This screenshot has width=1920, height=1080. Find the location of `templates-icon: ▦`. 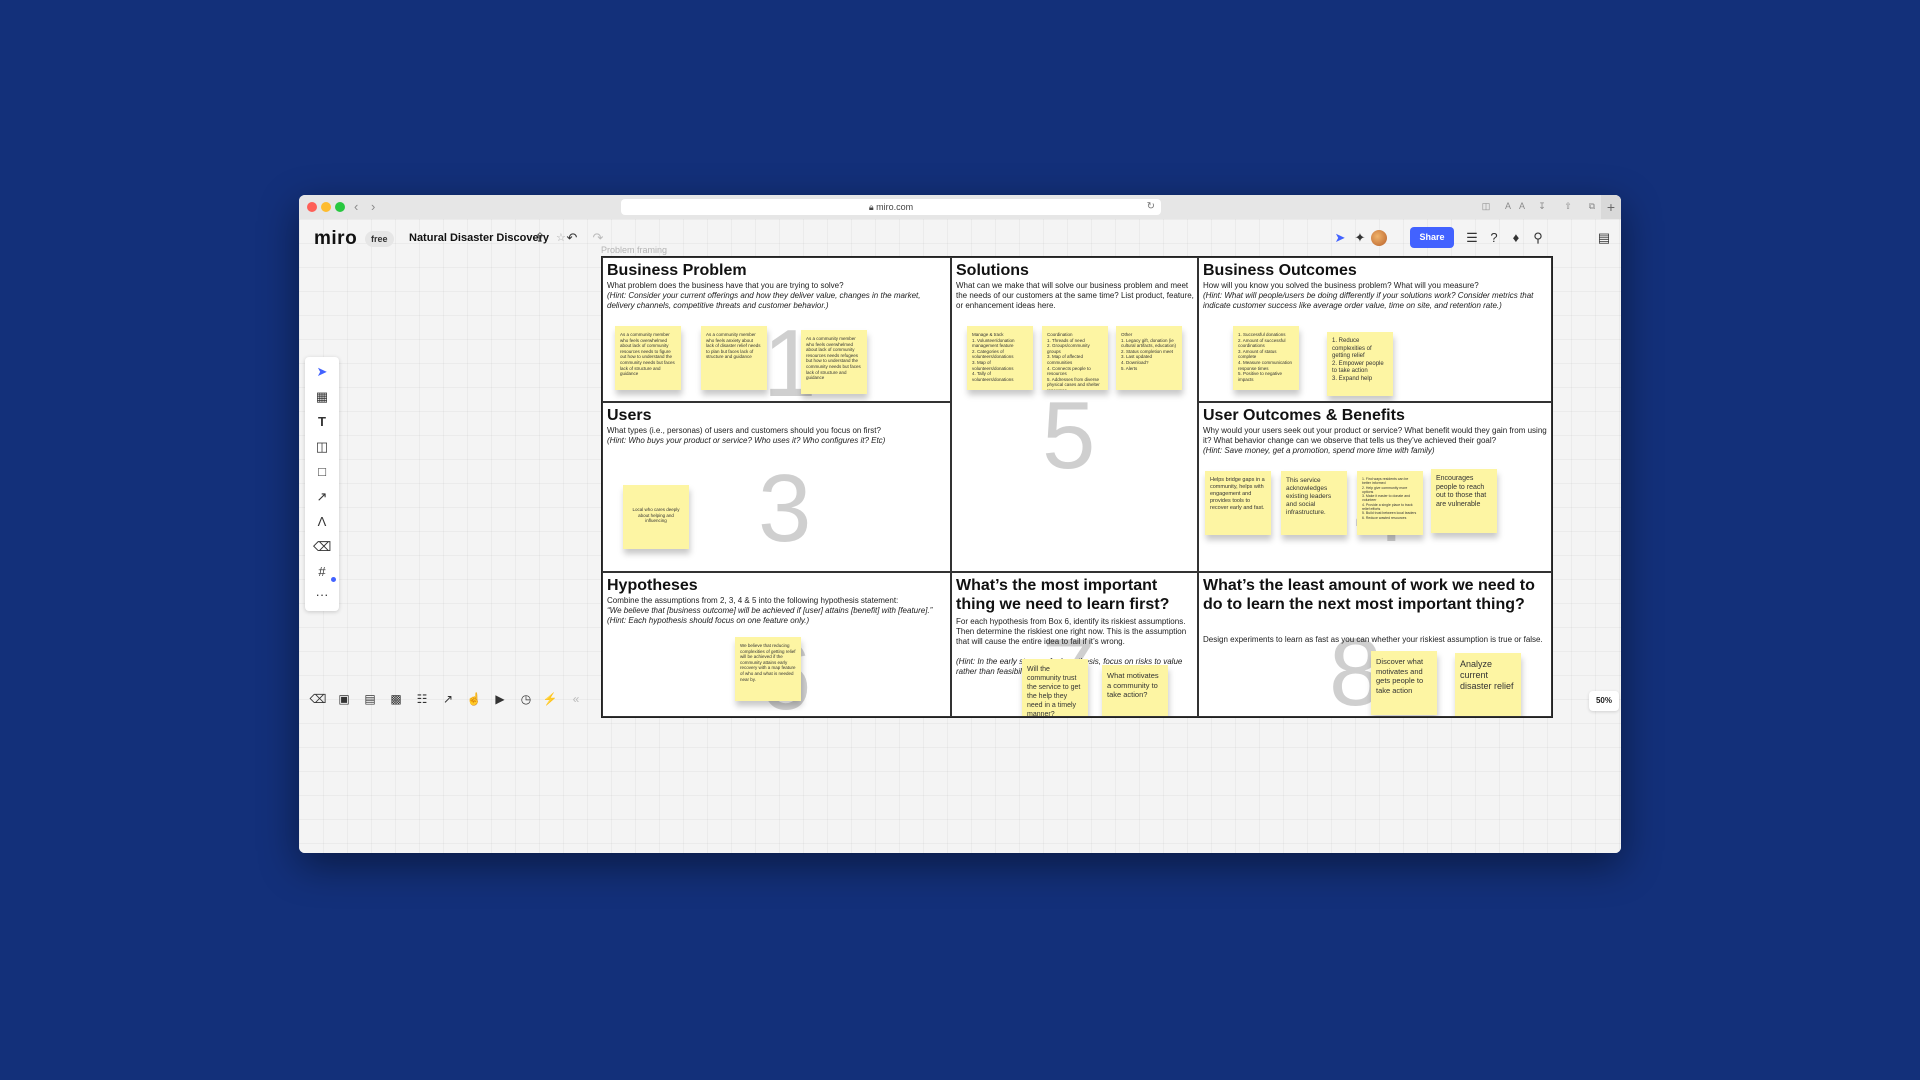

templates-icon: ▦ is located at coordinates (322, 397).